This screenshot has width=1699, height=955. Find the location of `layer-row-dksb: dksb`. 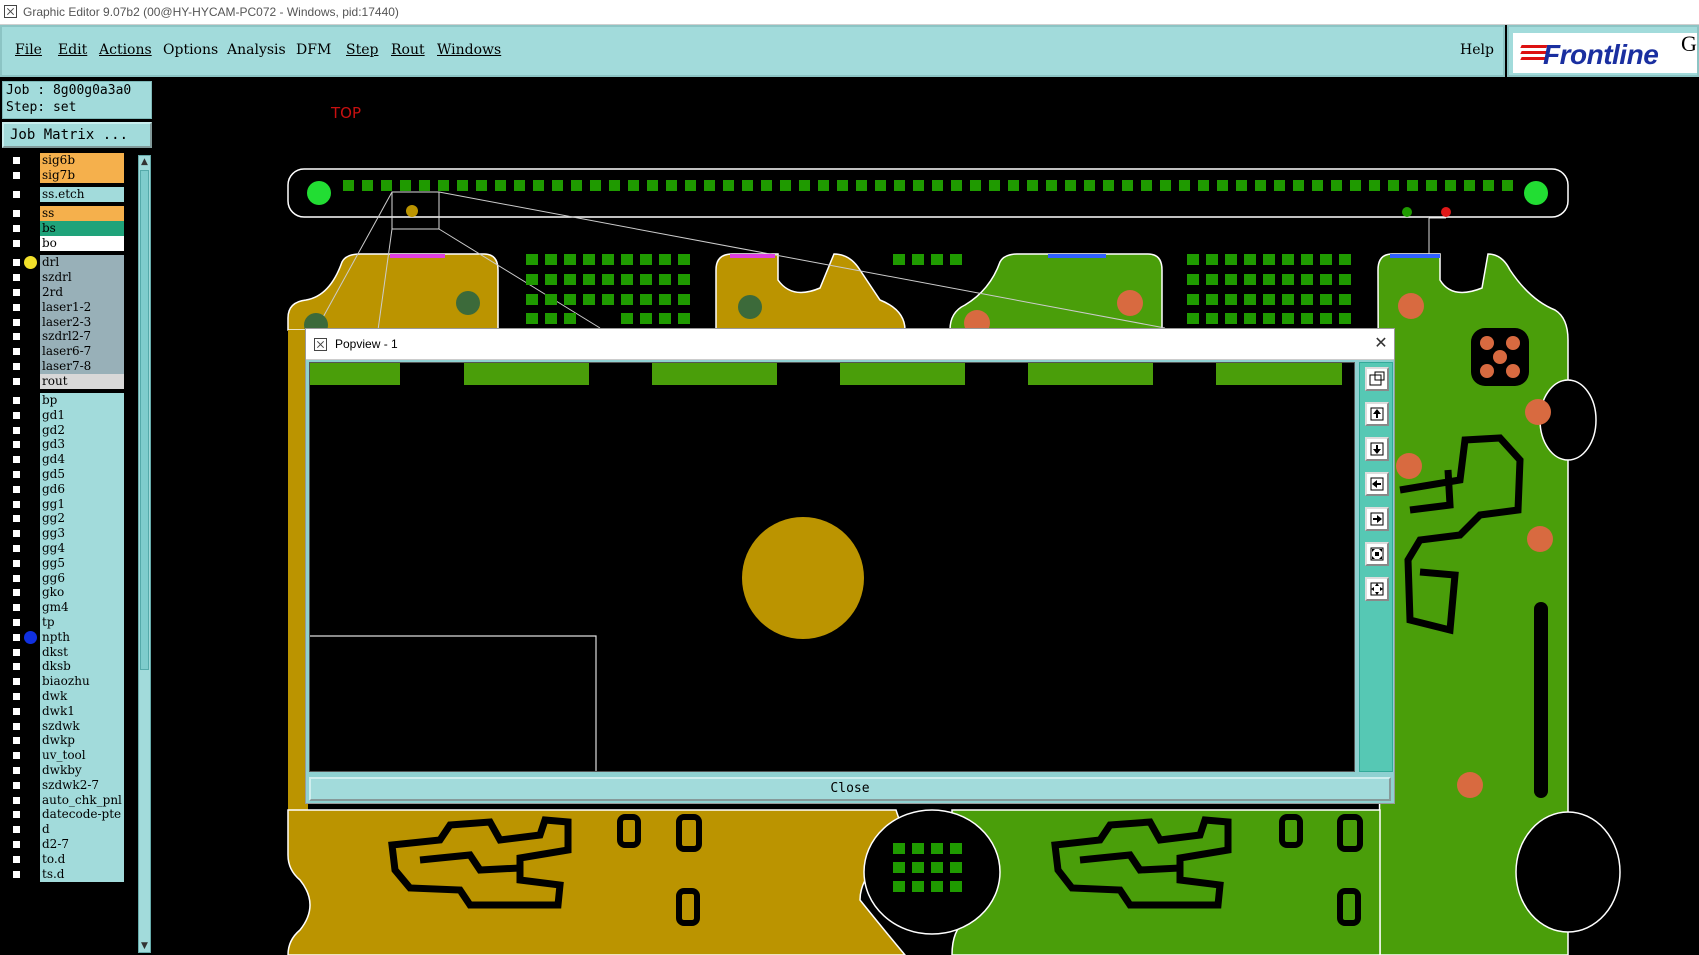

layer-row-dksb: dksb is located at coordinates (64, 667).